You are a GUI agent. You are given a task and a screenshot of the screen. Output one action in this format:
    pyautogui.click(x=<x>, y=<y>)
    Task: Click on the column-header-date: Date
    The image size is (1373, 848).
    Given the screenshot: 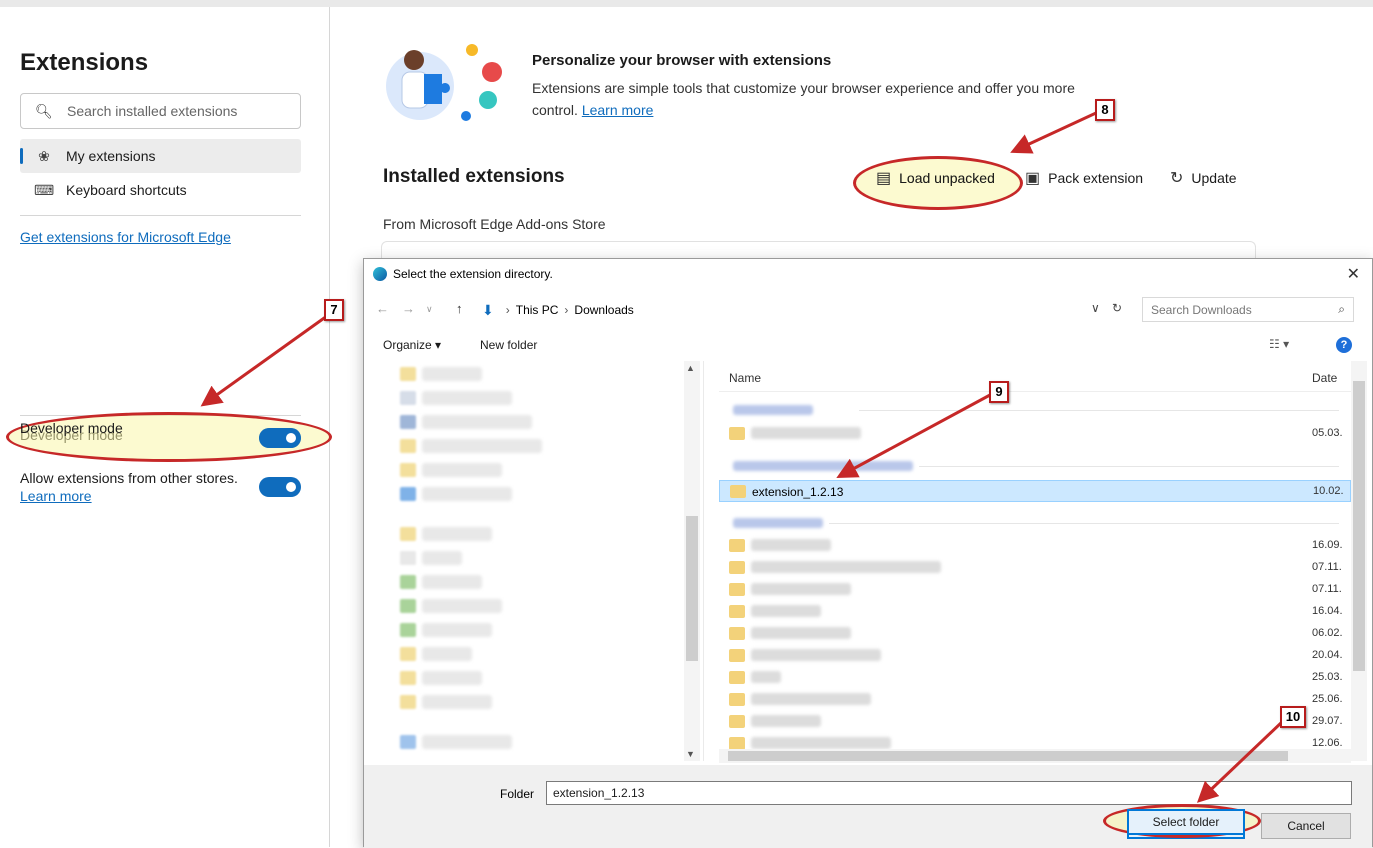 What is the action you would take?
    pyautogui.click(x=1324, y=378)
    